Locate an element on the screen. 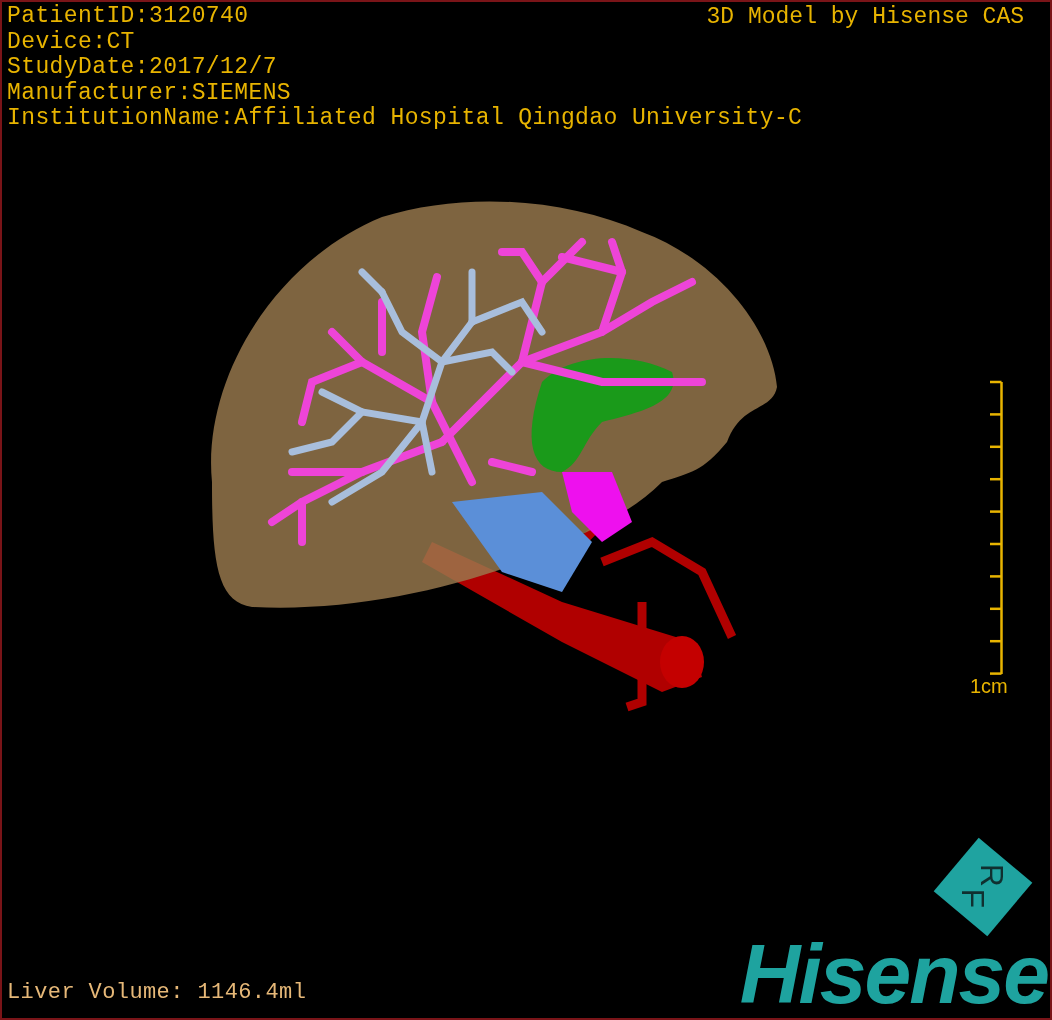 This screenshot has width=1052, height=1020. model-title: 3D Model by Hisense CAS is located at coordinates (865, 17).